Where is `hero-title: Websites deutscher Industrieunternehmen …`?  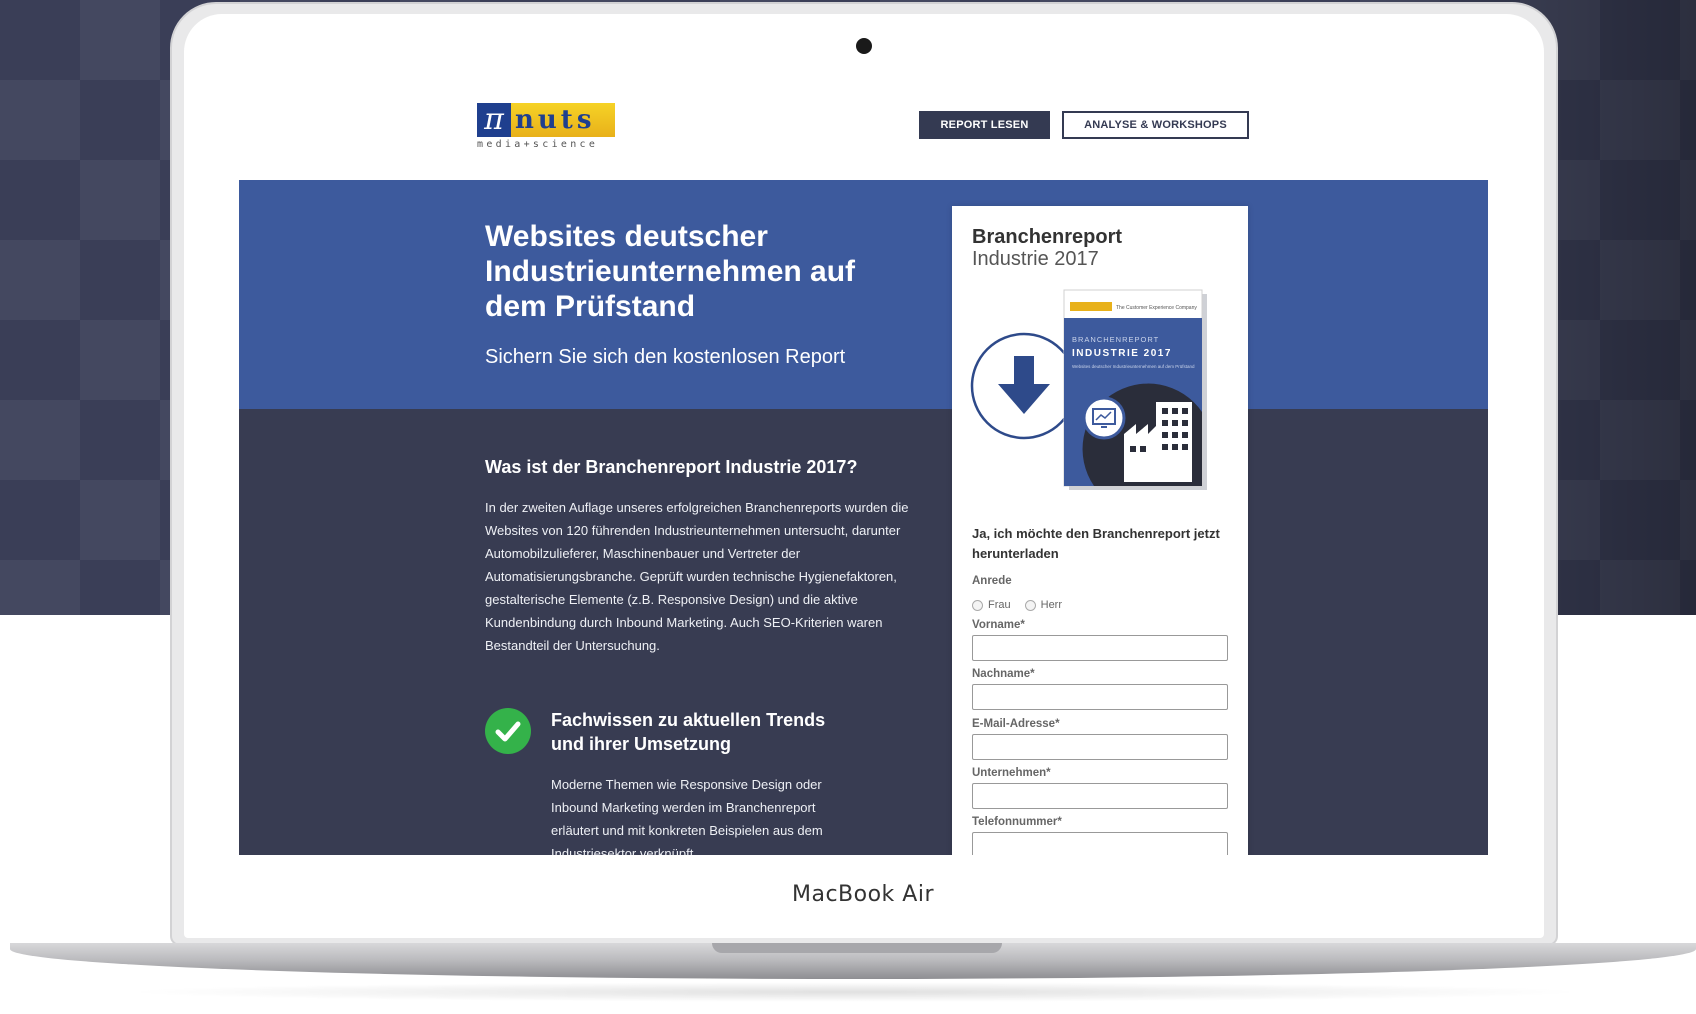
hero-title: Websites deutscher Industrieunternehmen … is located at coordinates (670, 271).